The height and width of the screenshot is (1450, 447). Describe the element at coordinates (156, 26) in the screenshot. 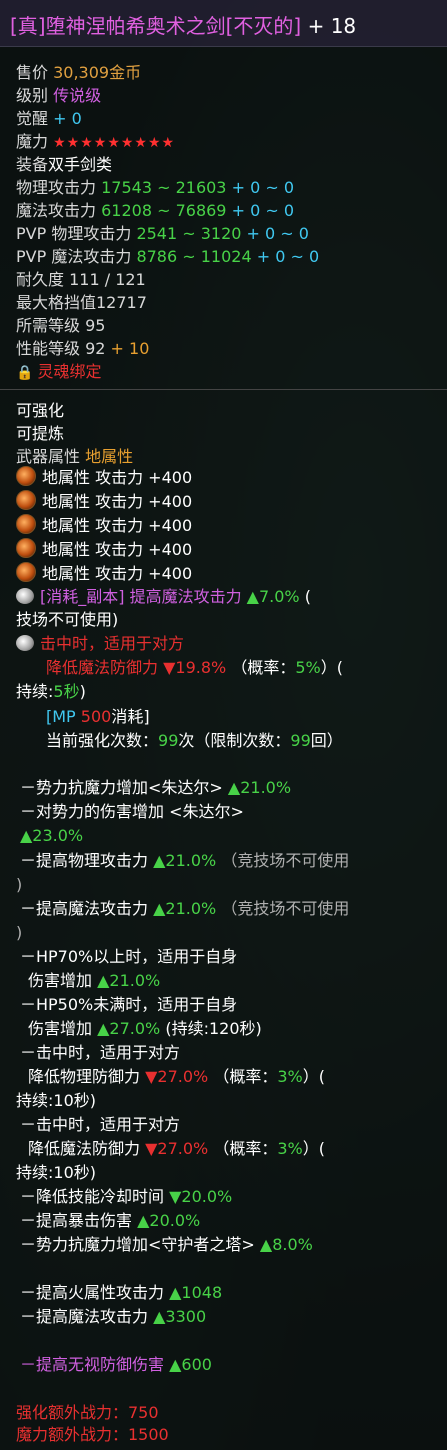

I see `item-name: [真]堕神涅帕希奥术之剑[不灭的]` at that location.